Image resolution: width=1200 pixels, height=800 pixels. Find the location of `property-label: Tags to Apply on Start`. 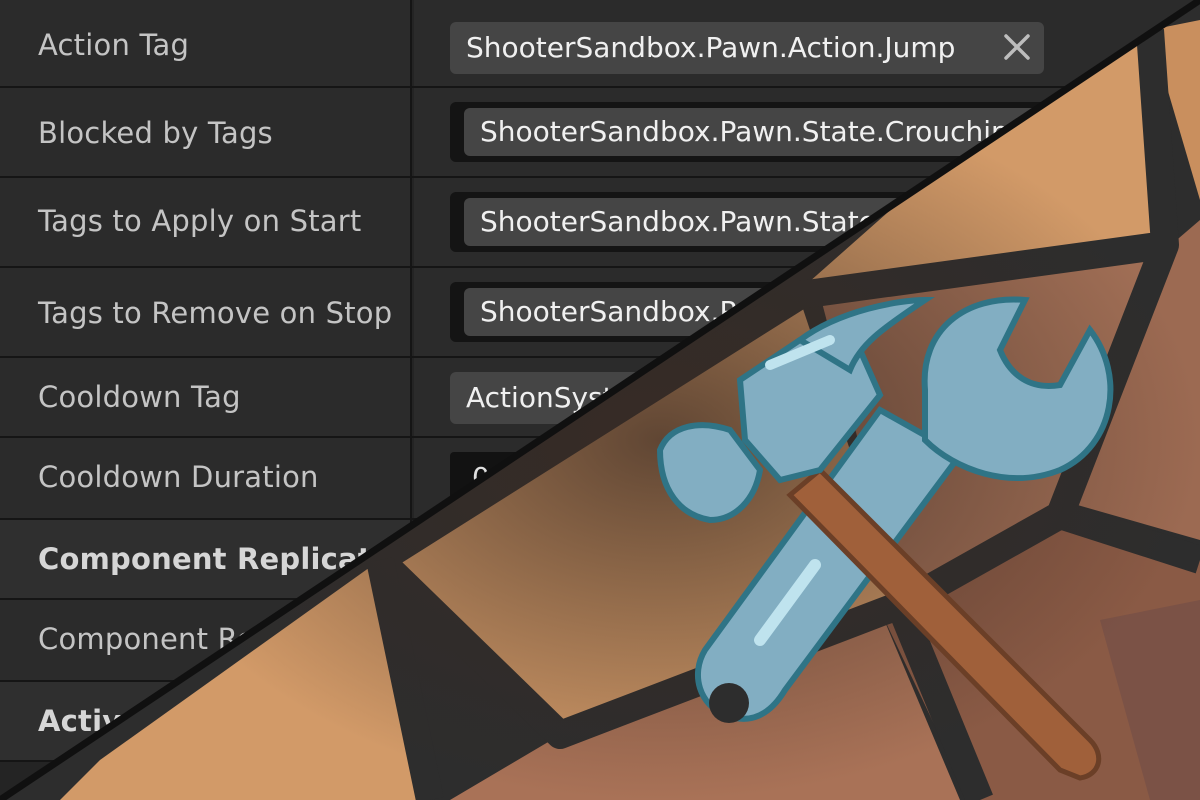

property-label: Tags to Apply on Start is located at coordinates (200, 221).